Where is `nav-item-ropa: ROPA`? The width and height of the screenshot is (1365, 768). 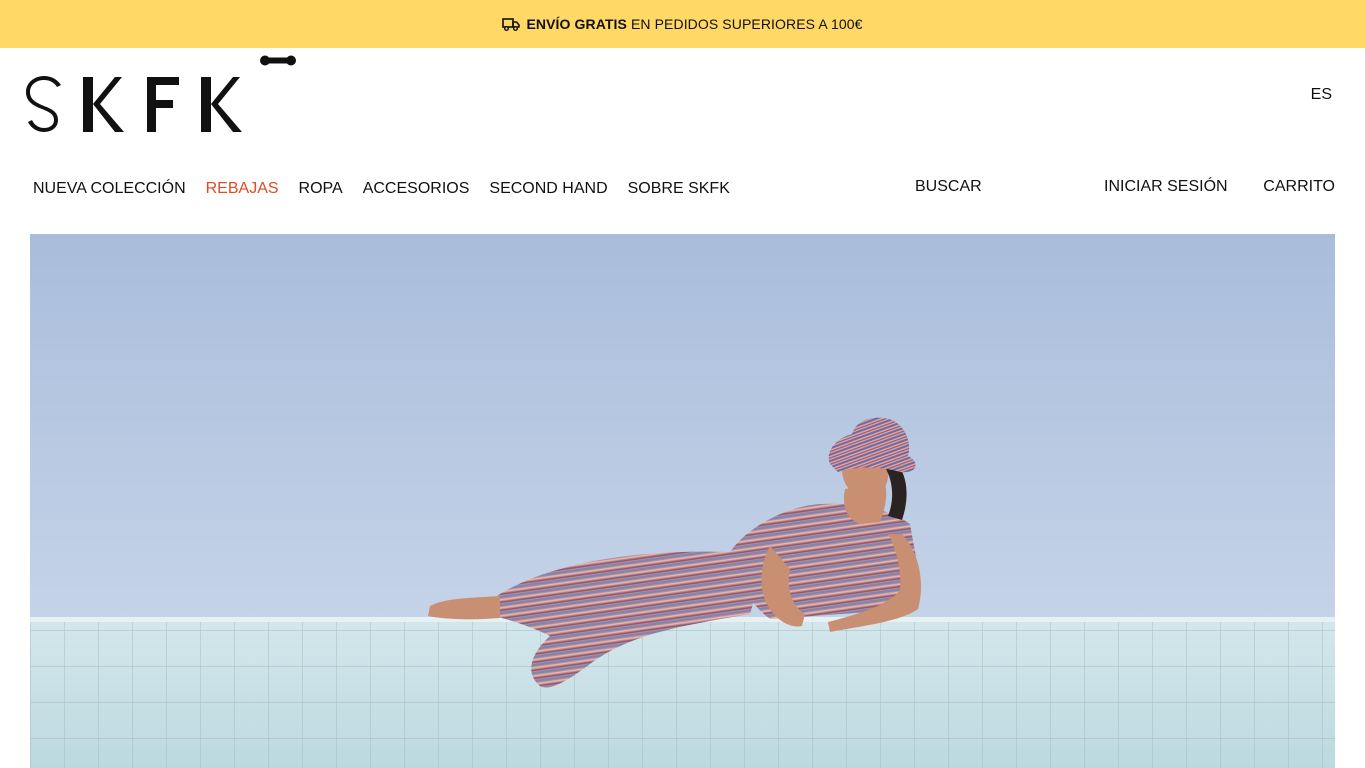 nav-item-ropa: ROPA is located at coordinates (321, 189).